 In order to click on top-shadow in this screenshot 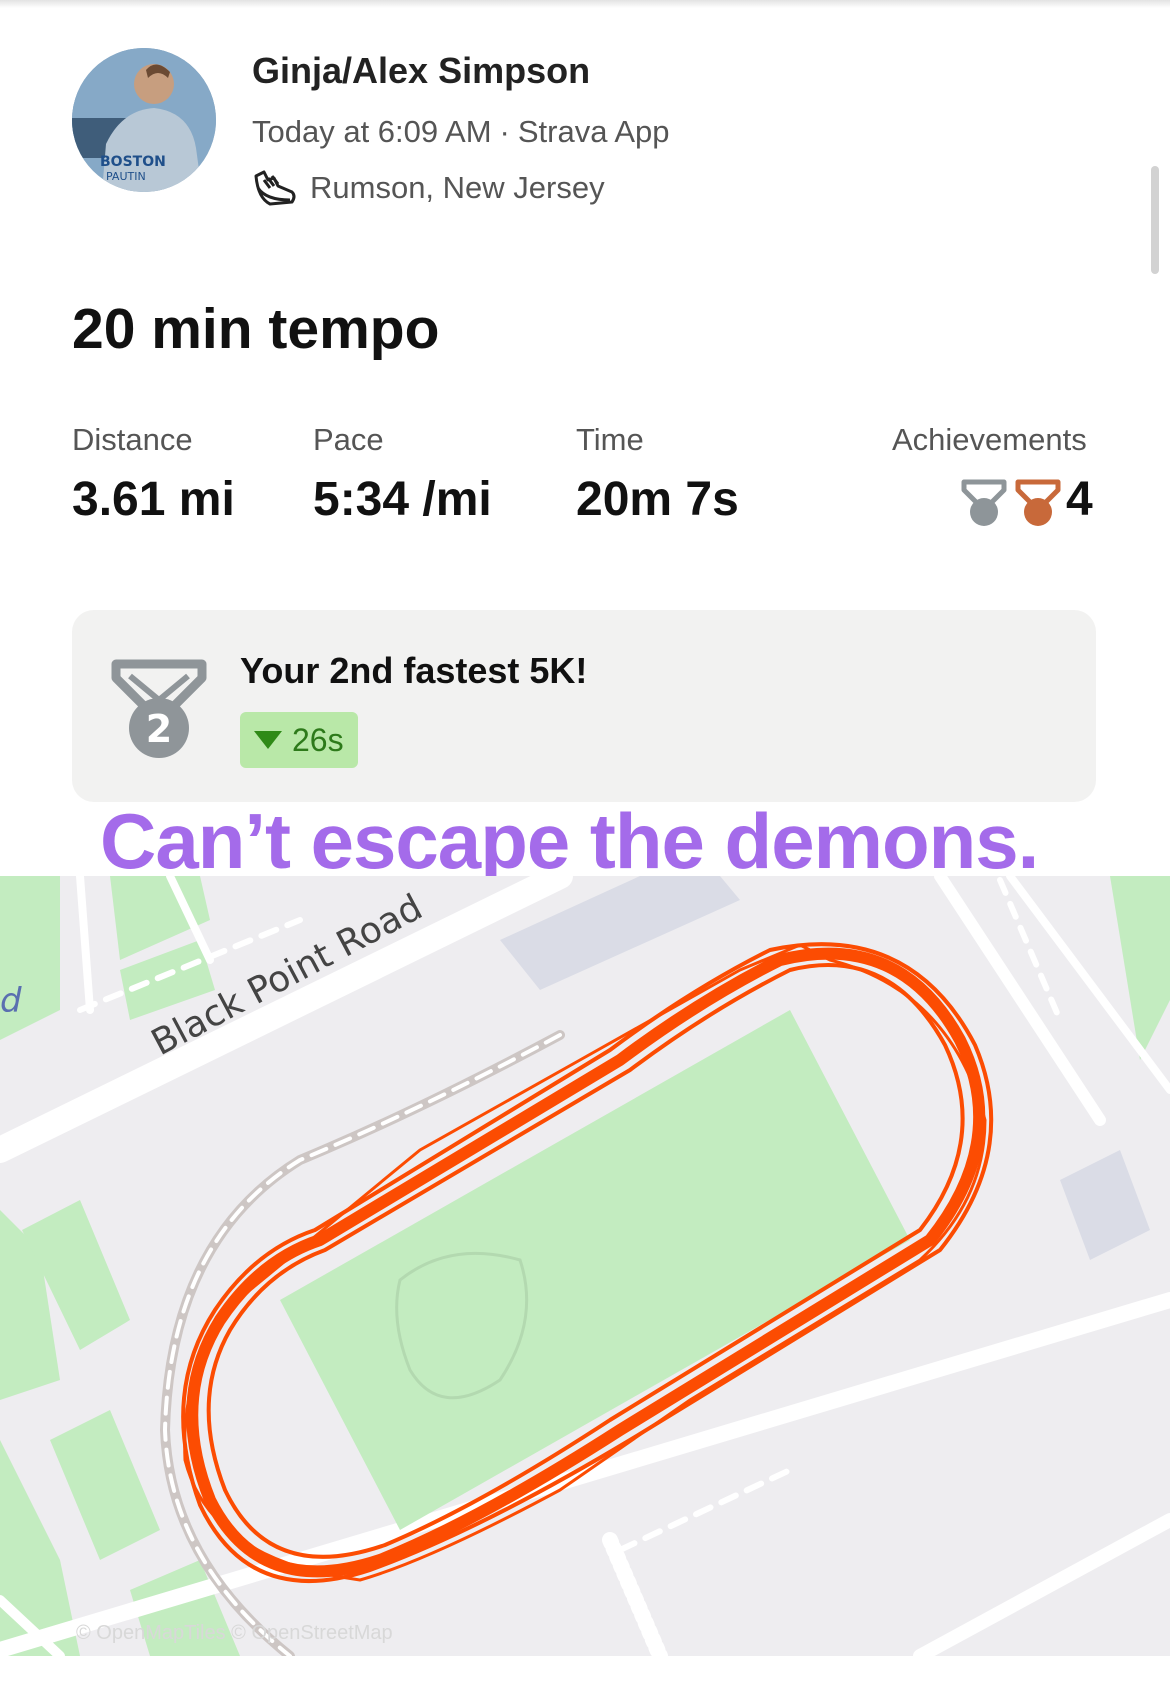, I will do `click(585, 4)`.